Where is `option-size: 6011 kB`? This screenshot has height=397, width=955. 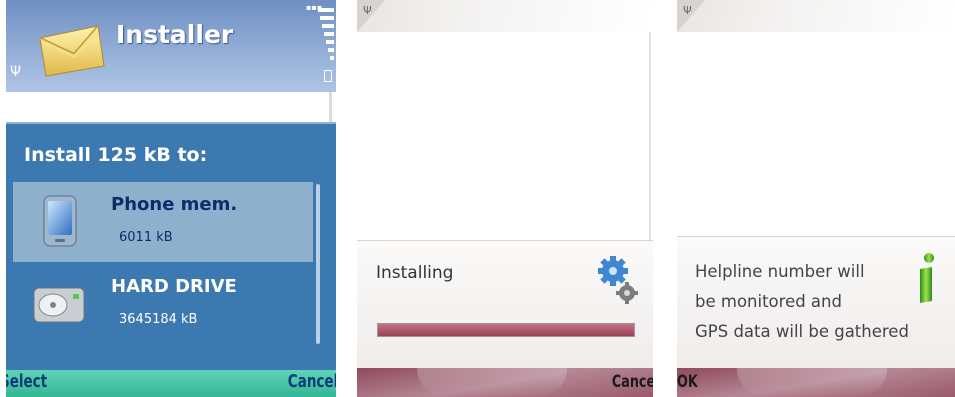 option-size: 6011 kB is located at coordinates (146, 237).